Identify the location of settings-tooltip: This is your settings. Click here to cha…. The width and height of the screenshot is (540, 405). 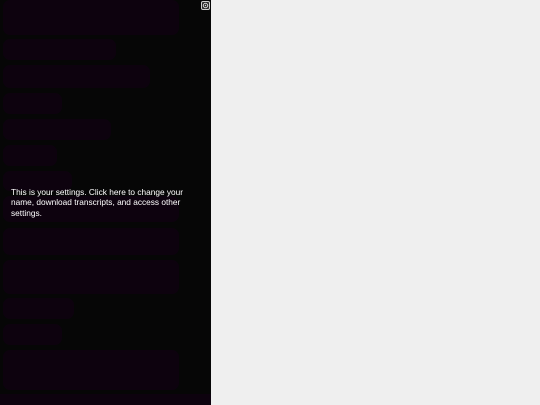
(97, 202).